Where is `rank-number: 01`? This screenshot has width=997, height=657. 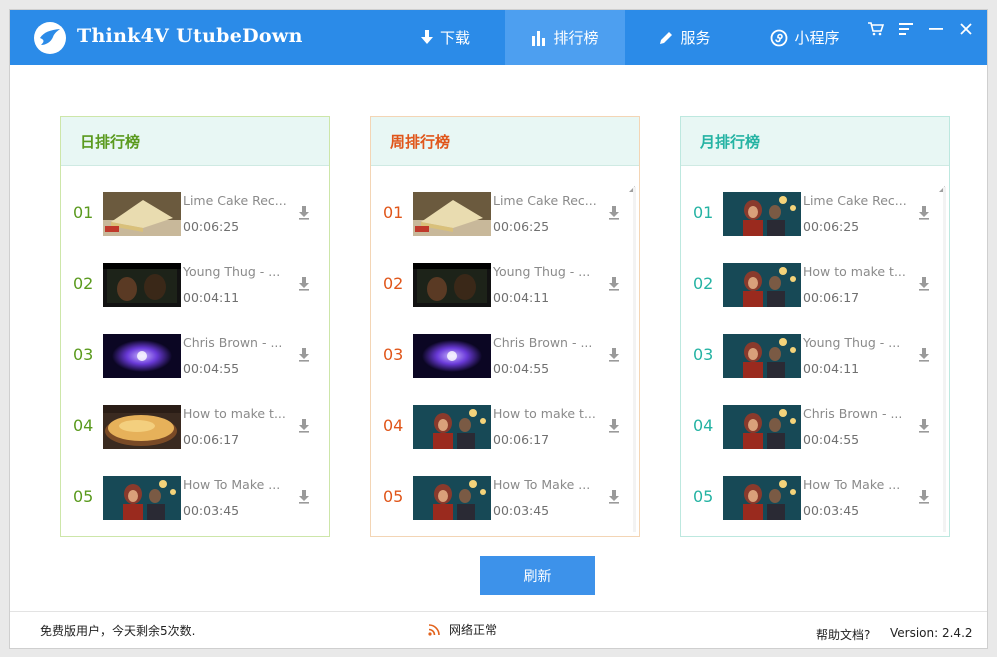 rank-number: 01 is located at coordinates (703, 212).